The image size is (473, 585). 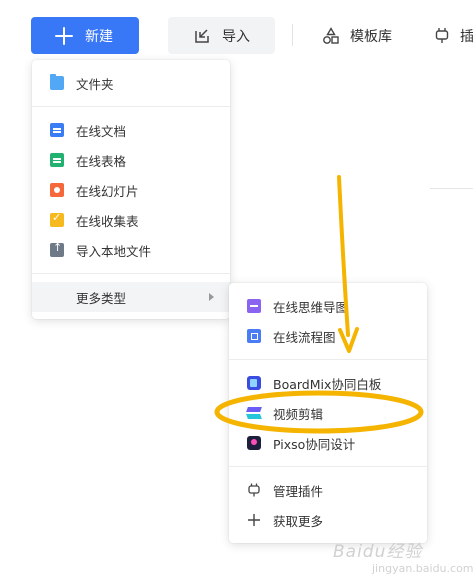 I want to click on watermark-url: jingyan.baidu.com, so click(x=422, y=568).